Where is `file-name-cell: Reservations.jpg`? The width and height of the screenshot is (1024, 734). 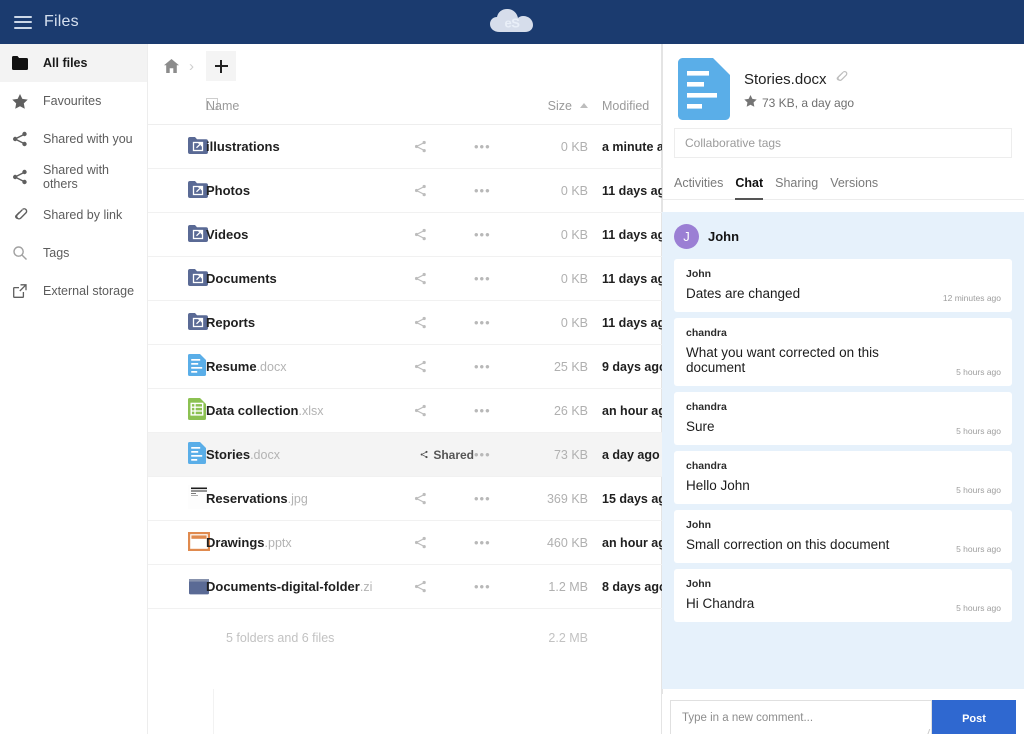 file-name-cell: Reservations.jpg is located at coordinates (310, 499).